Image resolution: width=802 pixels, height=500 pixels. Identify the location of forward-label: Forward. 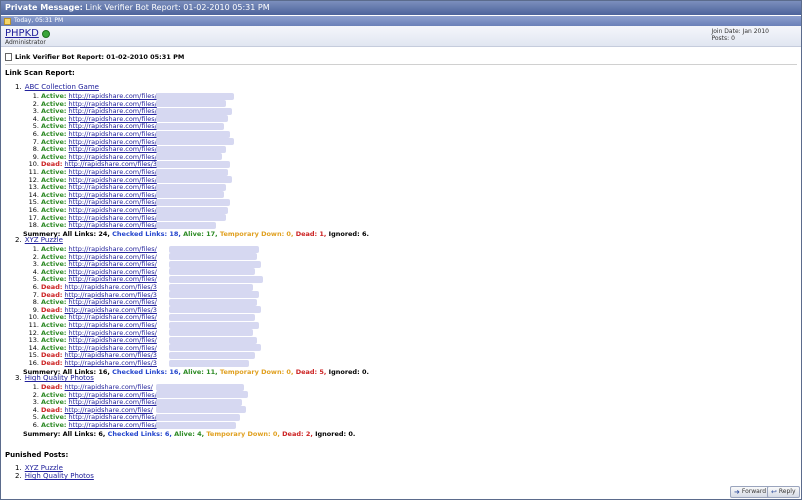
(754, 491).